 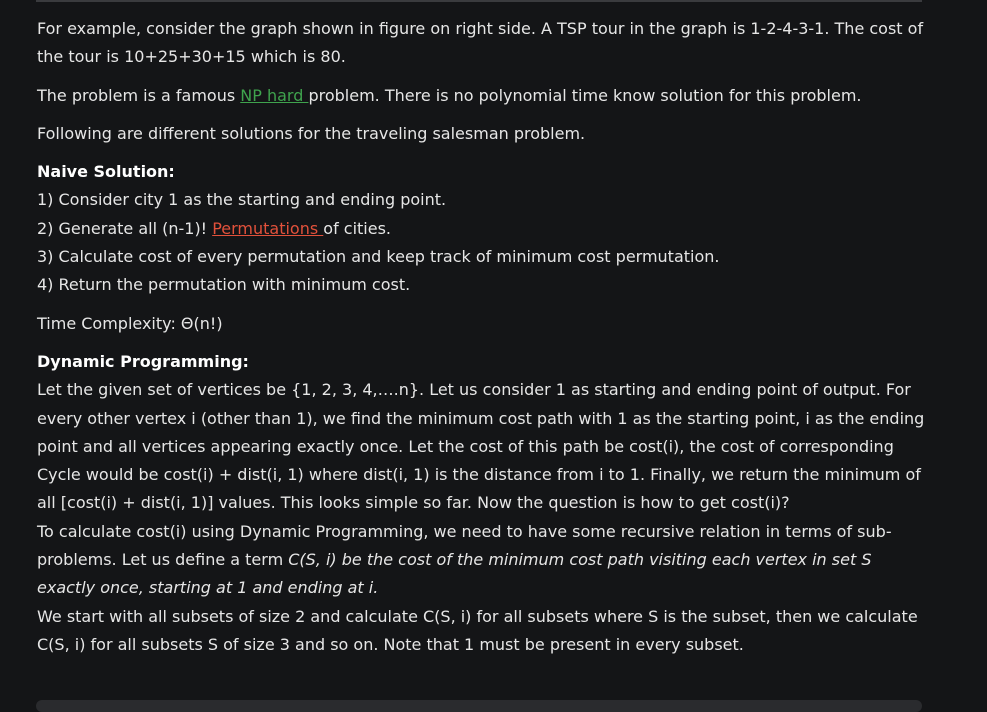 I want to click on top-divider, so click(x=479, y=1).